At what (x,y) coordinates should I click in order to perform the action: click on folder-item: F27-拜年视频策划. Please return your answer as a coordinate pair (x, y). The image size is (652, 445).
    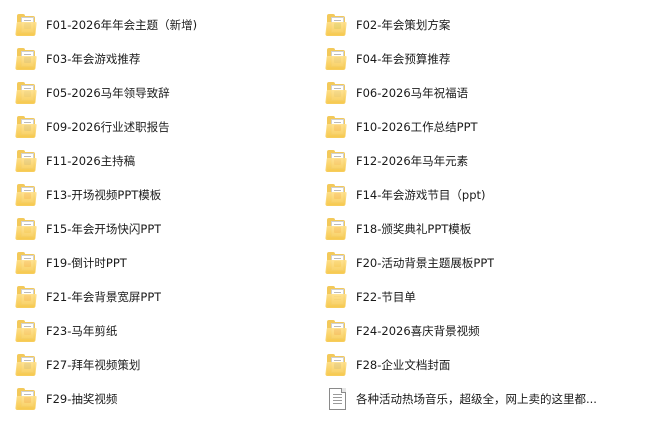
    Looking at the image, I should click on (170, 365).